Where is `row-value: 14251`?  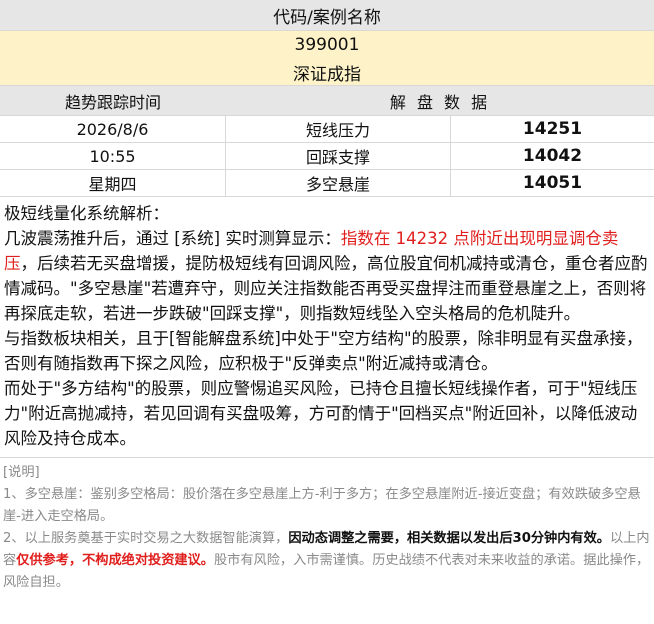 row-value: 14251 is located at coordinates (552, 129).